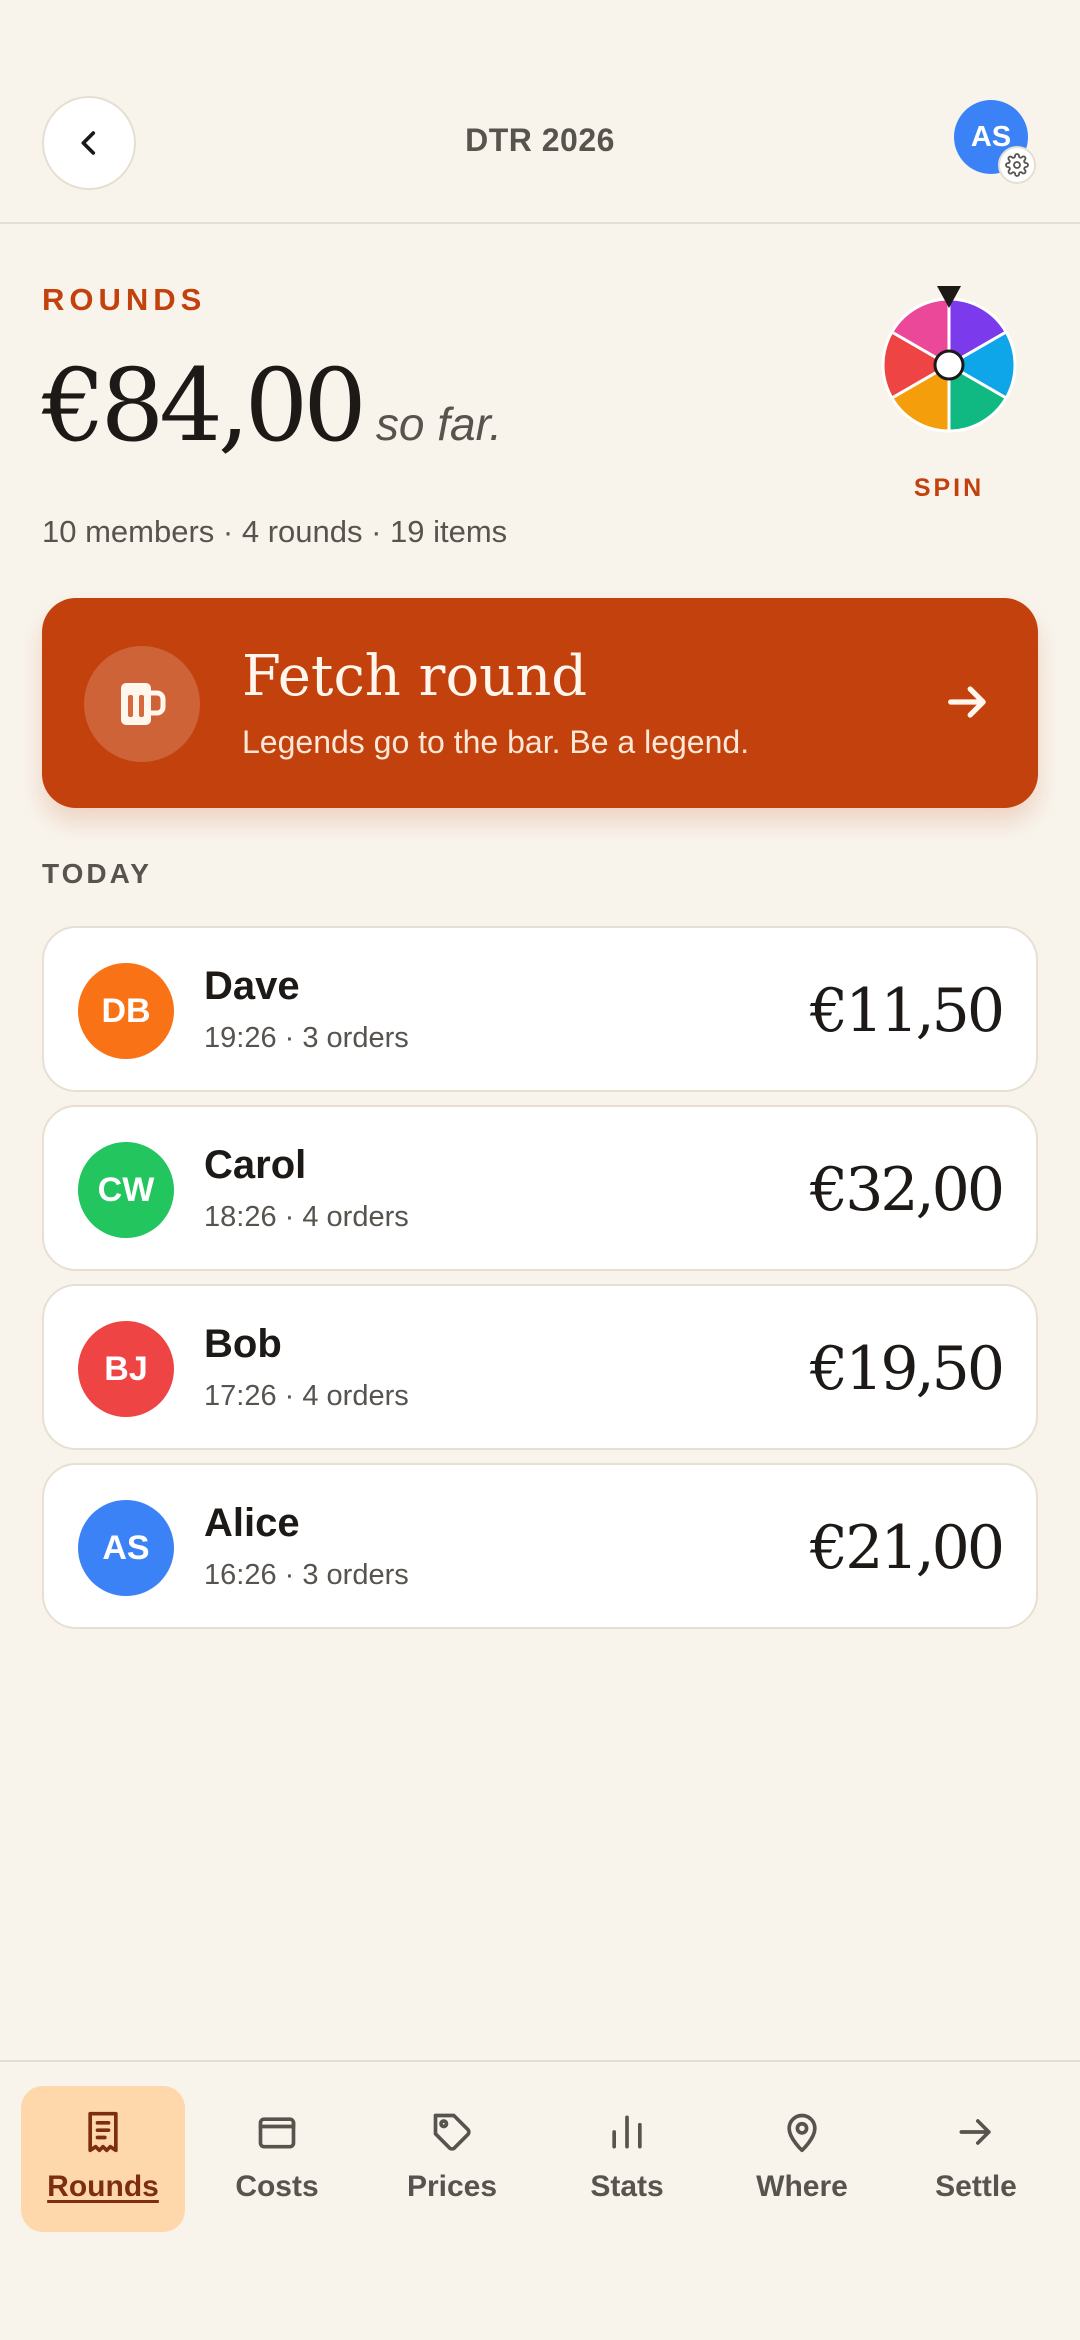  I want to click on spin-label: SPIN, so click(949, 488).